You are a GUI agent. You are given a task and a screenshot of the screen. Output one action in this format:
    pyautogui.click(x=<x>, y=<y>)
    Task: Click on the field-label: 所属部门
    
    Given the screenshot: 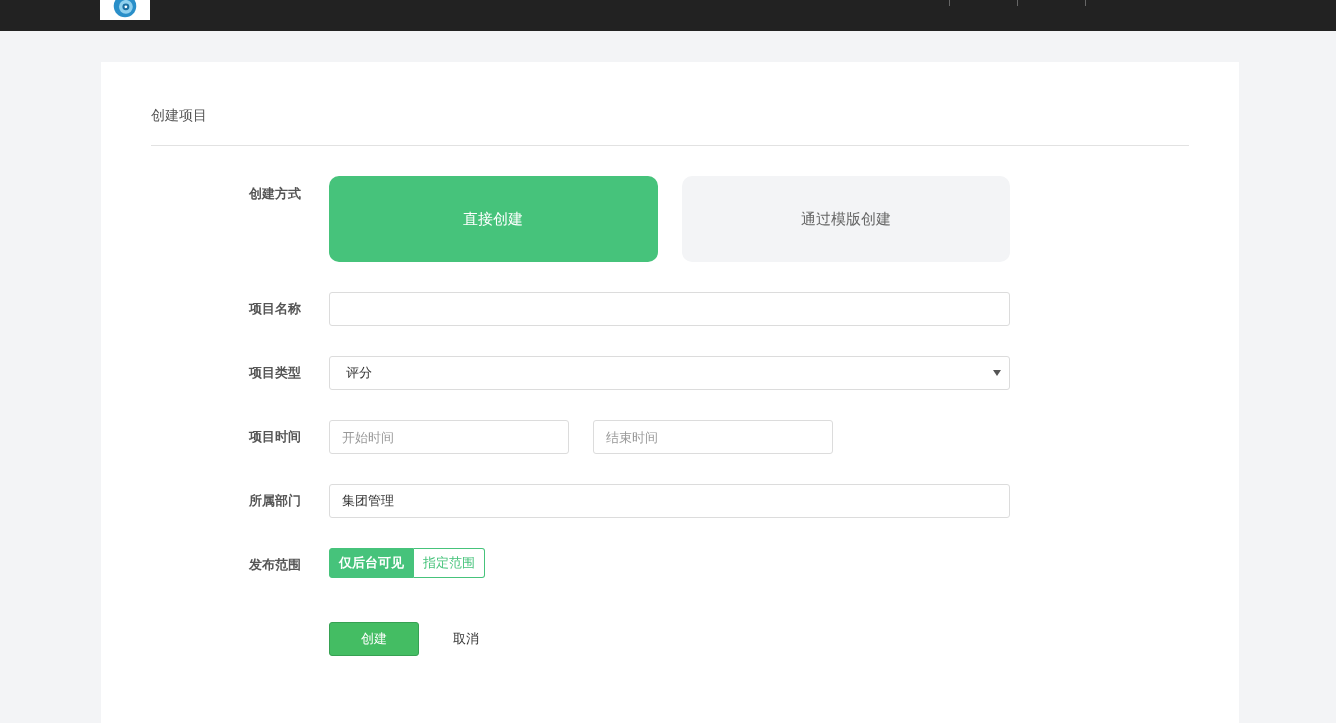 What is the action you would take?
    pyautogui.click(x=275, y=501)
    